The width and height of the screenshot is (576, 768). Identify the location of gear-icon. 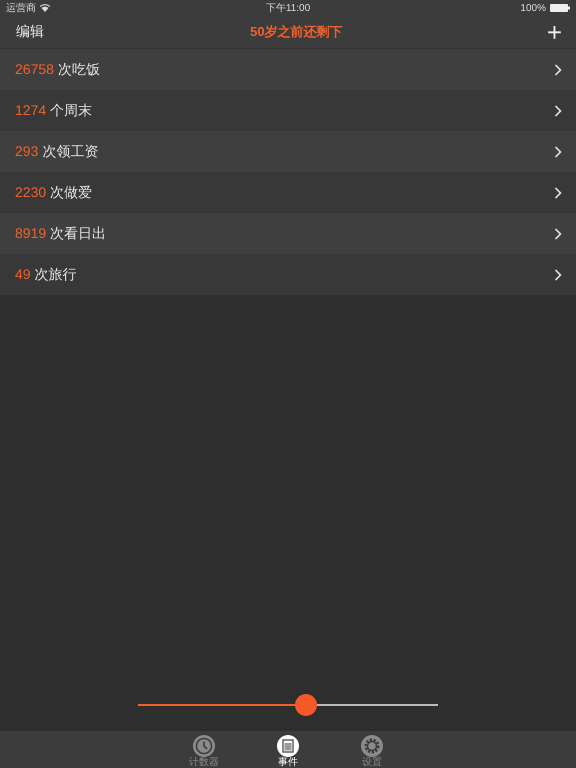
(372, 746).